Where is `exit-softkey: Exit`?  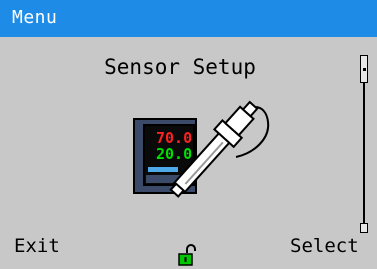
exit-softkey: Exit is located at coordinates (37, 246).